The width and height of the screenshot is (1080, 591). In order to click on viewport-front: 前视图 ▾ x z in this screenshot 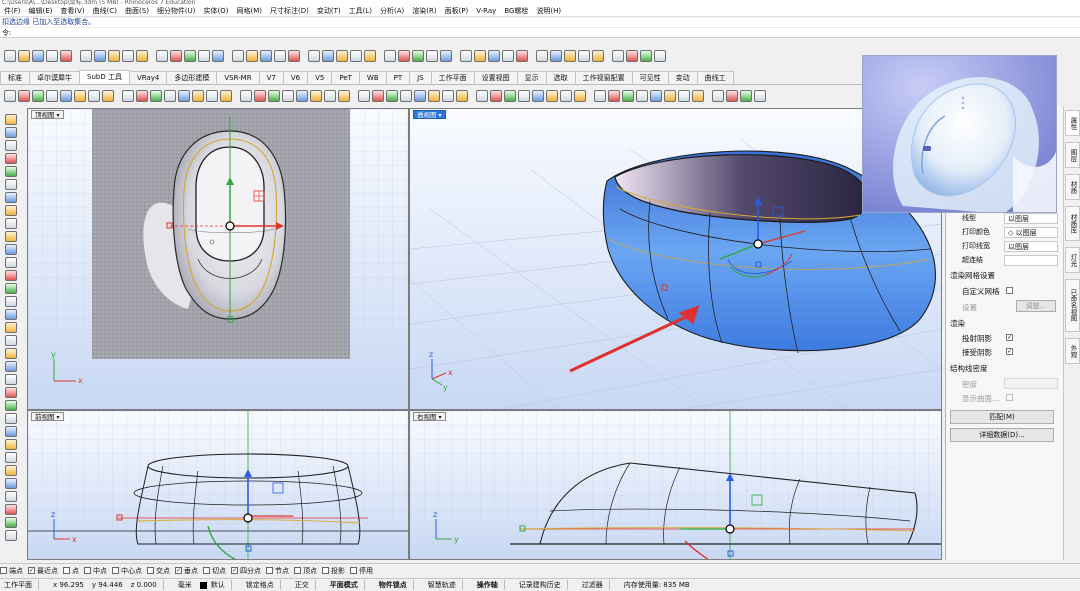, I will do `click(218, 485)`.